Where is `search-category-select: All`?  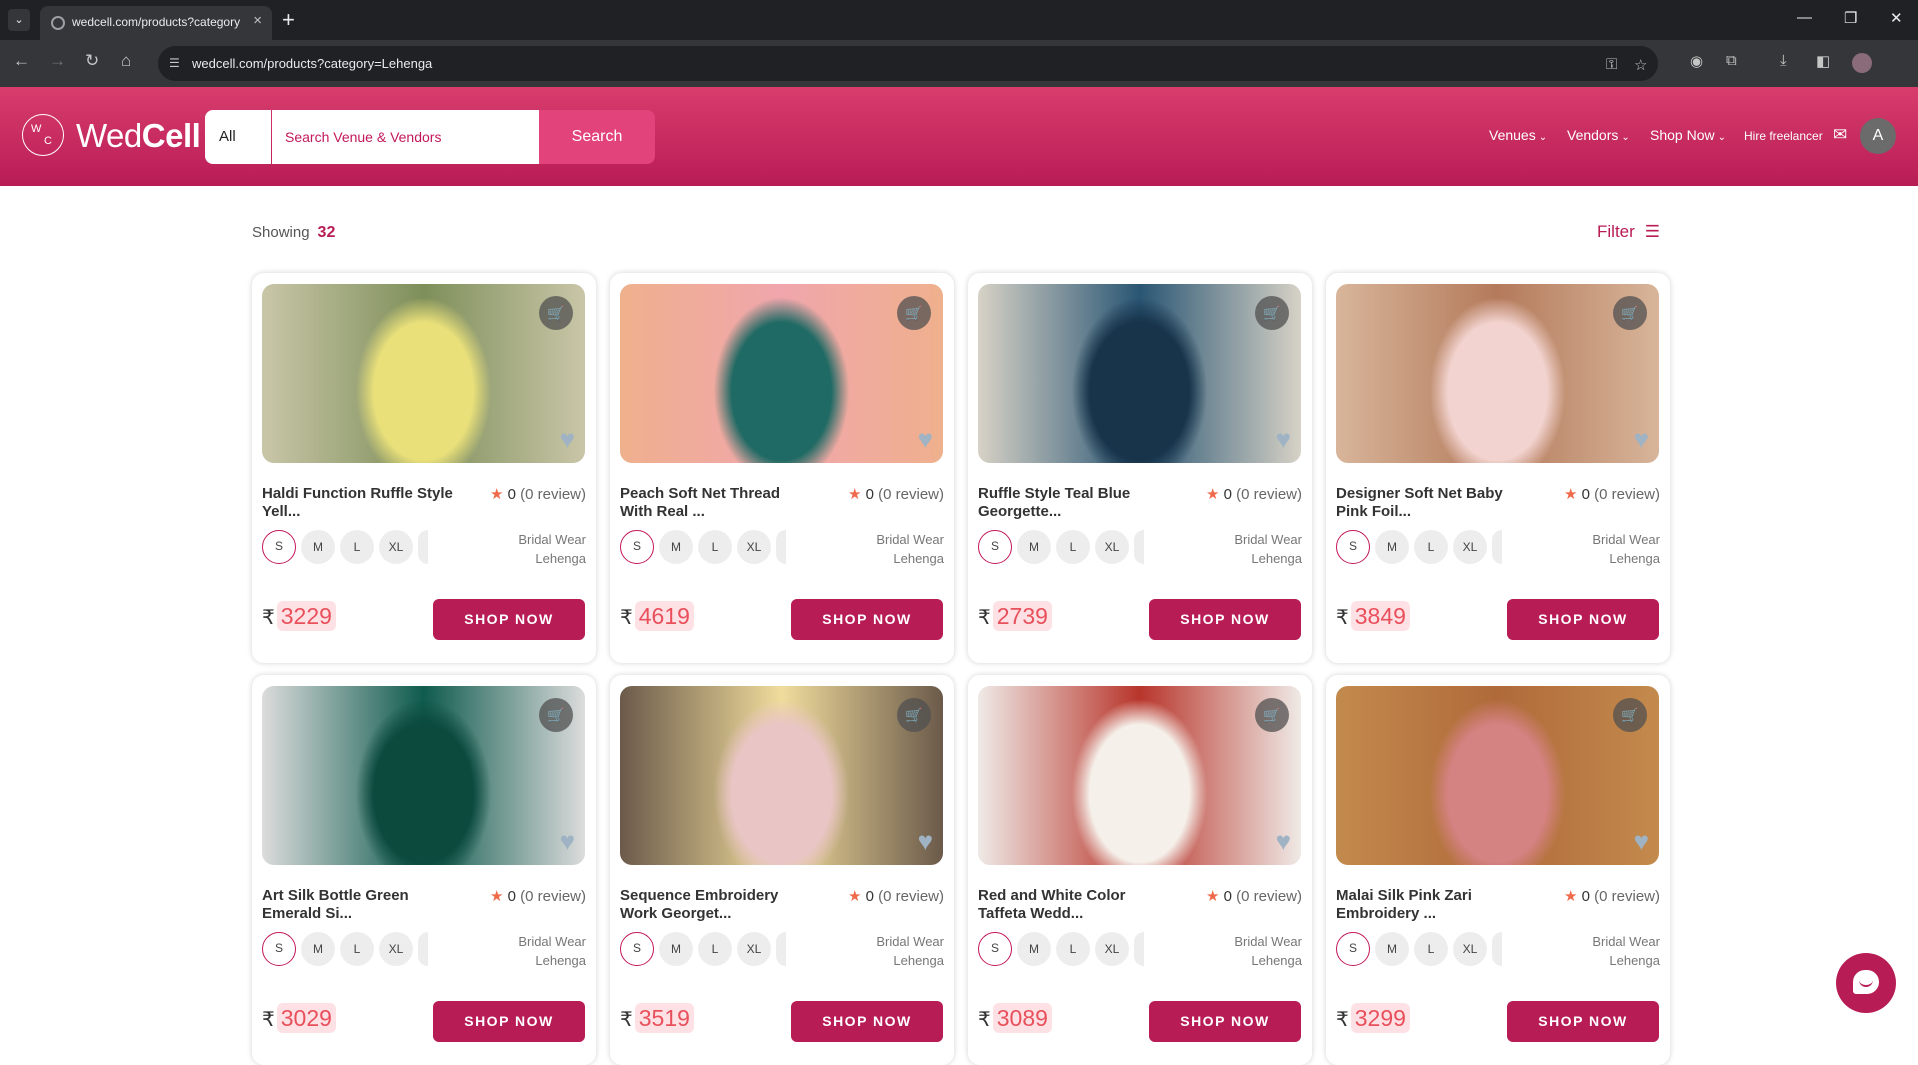 search-category-select: All is located at coordinates (238, 137).